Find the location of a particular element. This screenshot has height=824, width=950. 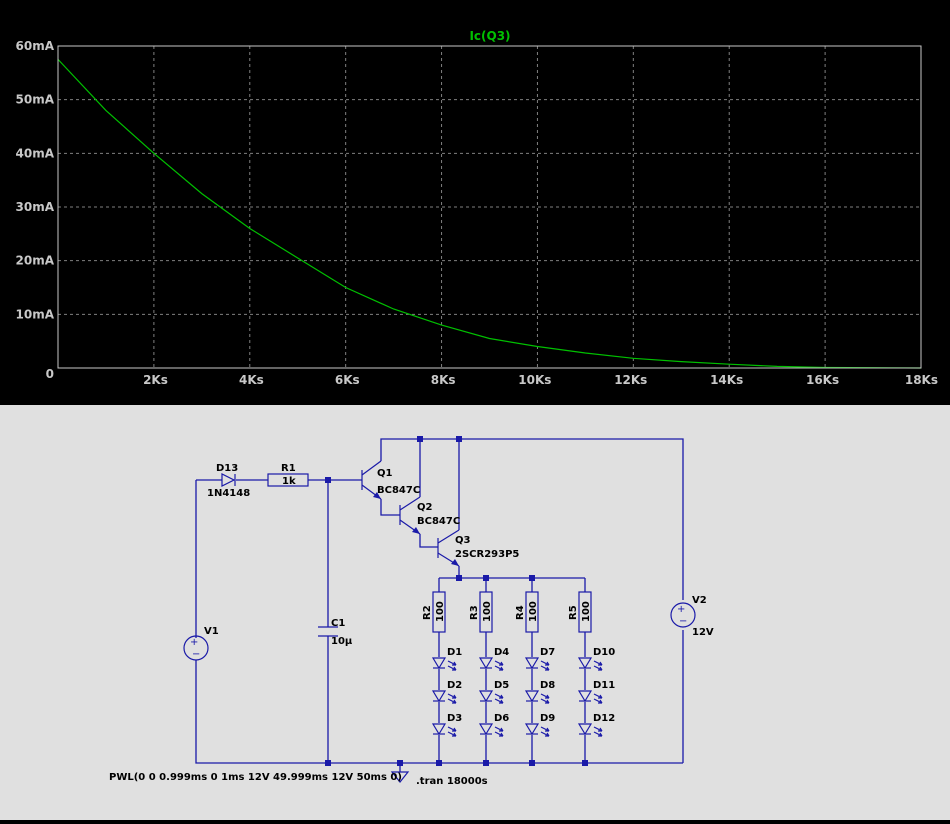

led-label: D5 is located at coordinates (501, 685).